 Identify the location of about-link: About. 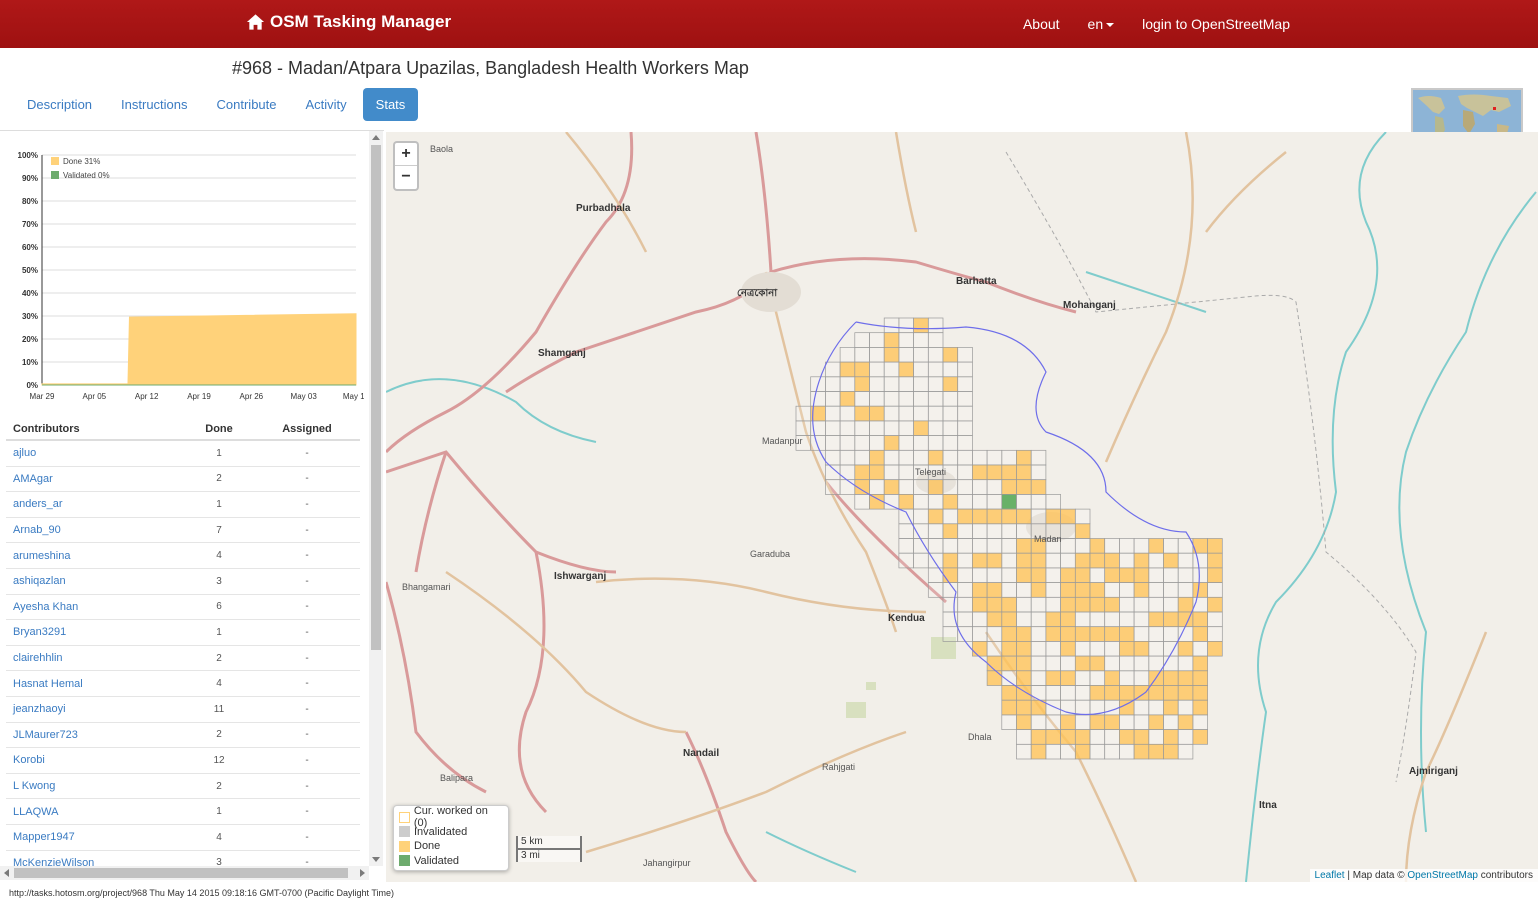
(1041, 24).